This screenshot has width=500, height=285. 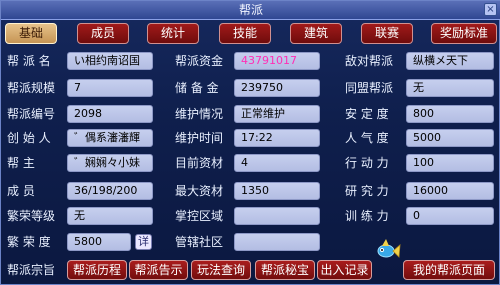 I want to click on window-titlebar: 帮派 ×, so click(x=250, y=10).